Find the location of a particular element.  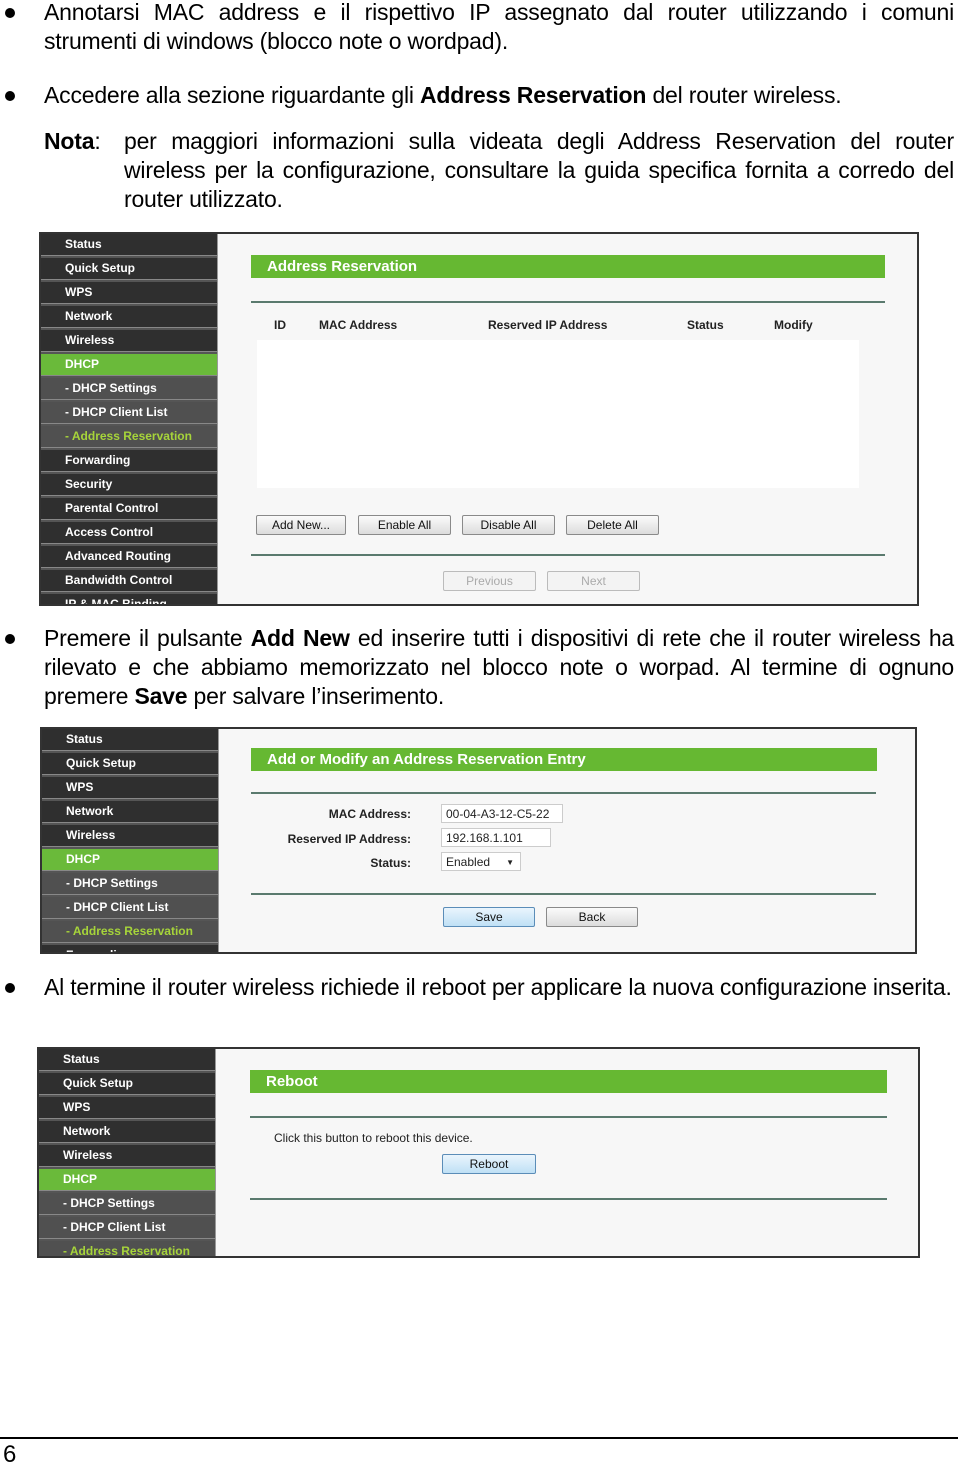

page-title: Address Reservation is located at coordinates (568, 266).